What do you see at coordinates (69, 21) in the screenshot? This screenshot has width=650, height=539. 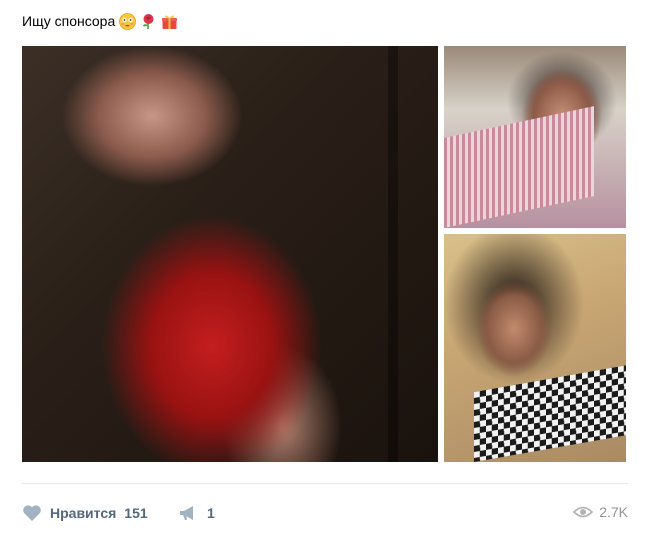 I see `post-text-content: Ищу спонсора` at bounding box center [69, 21].